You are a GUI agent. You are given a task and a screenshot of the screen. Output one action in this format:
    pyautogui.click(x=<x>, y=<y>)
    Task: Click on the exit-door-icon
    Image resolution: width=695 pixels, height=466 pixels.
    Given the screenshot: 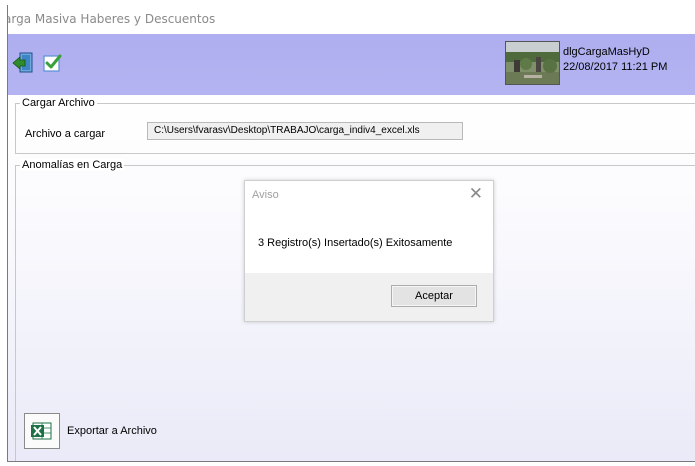 What is the action you would take?
    pyautogui.click(x=22, y=62)
    